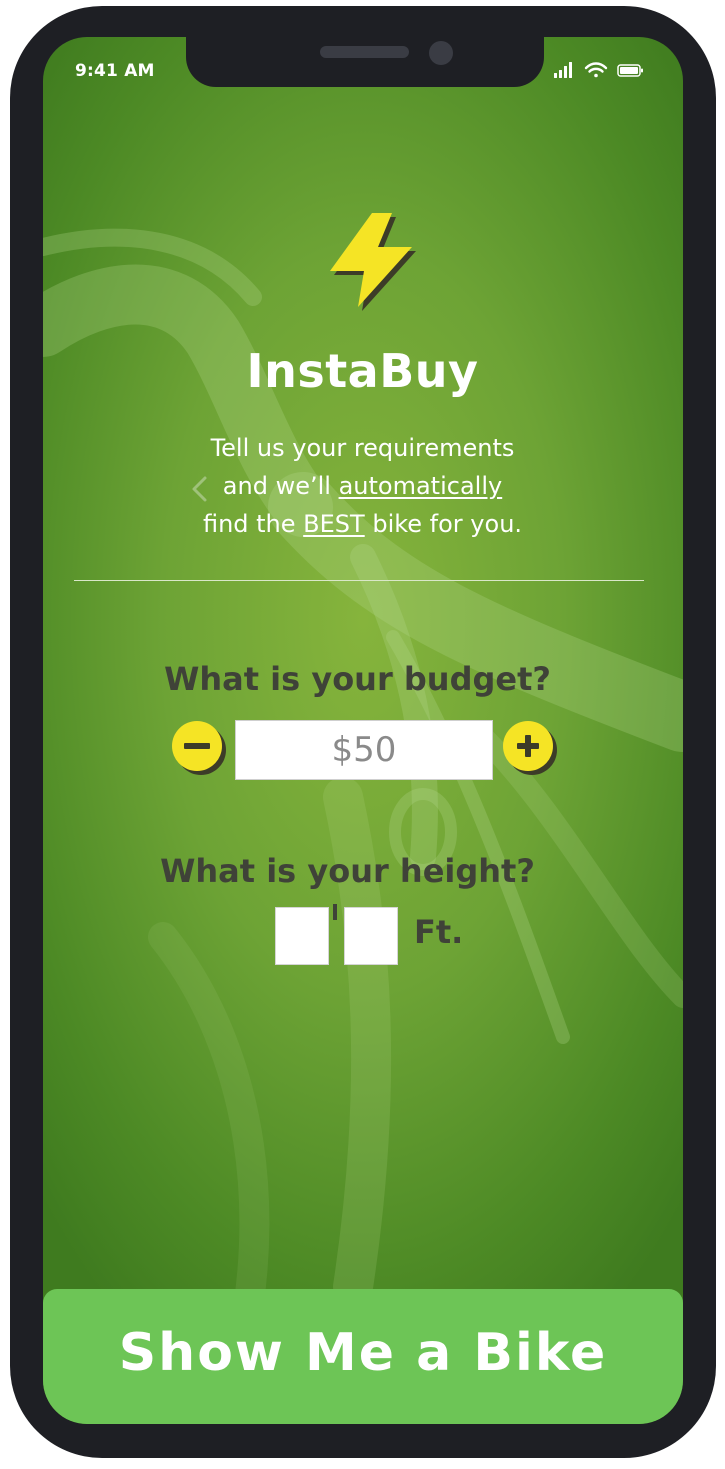  I want to click on device-notch, so click(365, 62).